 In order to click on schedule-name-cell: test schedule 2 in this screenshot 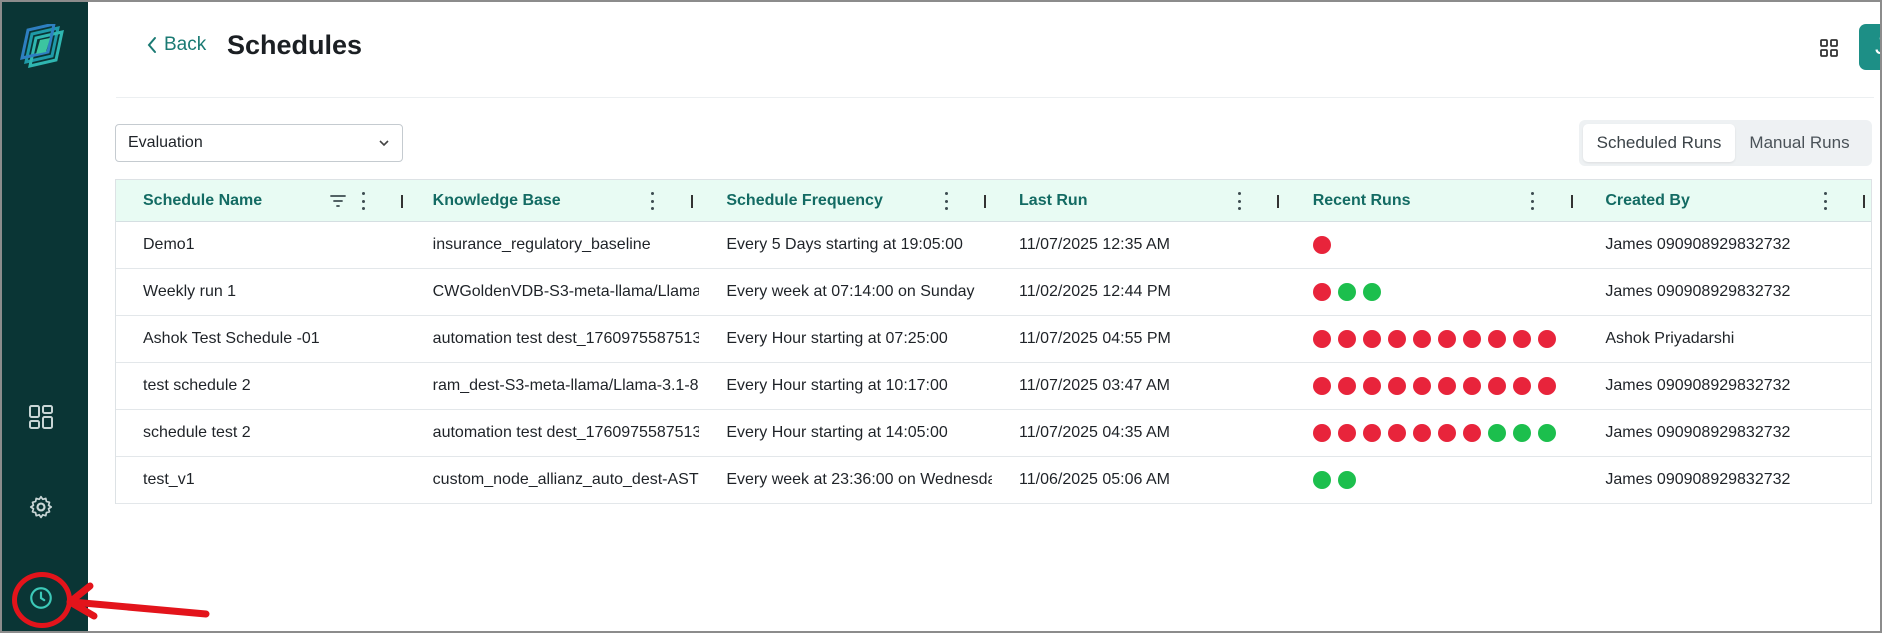, I will do `click(197, 385)`.